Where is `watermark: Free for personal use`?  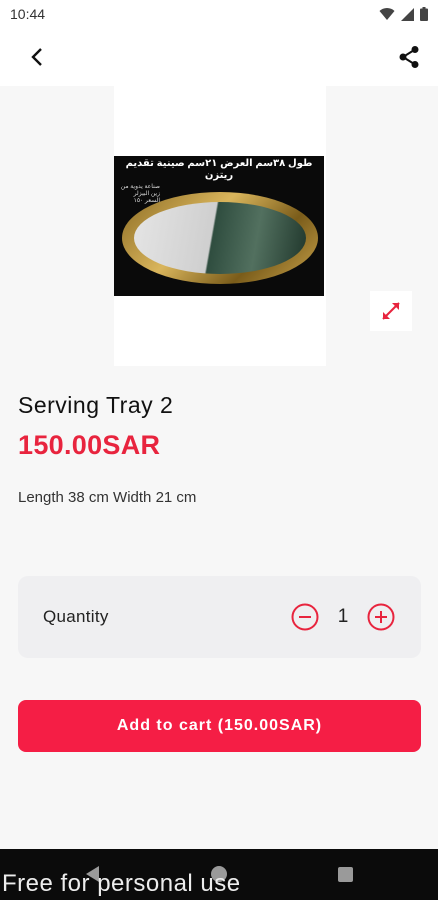
watermark: Free for personal use is located at coordinates (121, 883).